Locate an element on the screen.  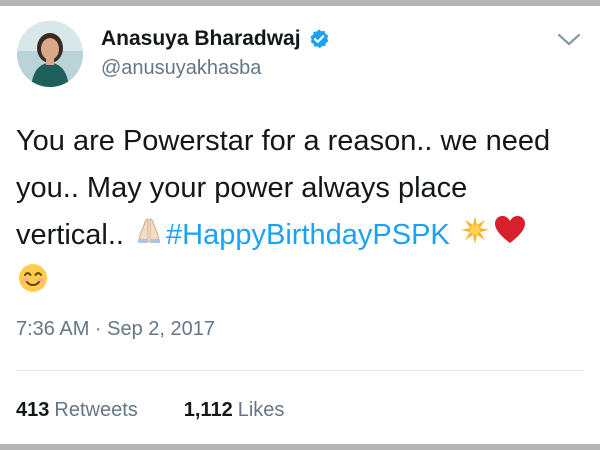
bottom-frame-band is located at coordinates (300, 447).